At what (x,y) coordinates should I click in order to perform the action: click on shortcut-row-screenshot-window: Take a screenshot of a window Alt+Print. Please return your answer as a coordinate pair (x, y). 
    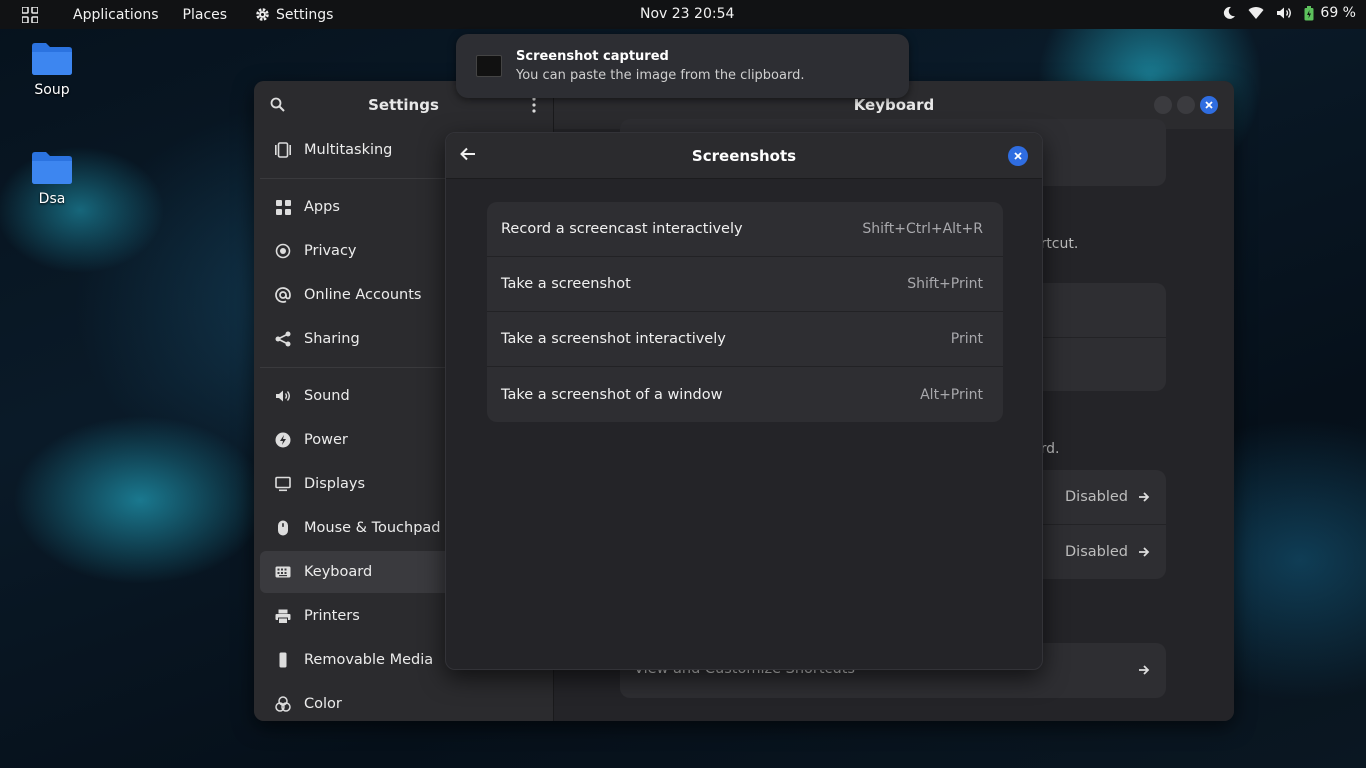
    Looking at the image, I should click on (745, 394).